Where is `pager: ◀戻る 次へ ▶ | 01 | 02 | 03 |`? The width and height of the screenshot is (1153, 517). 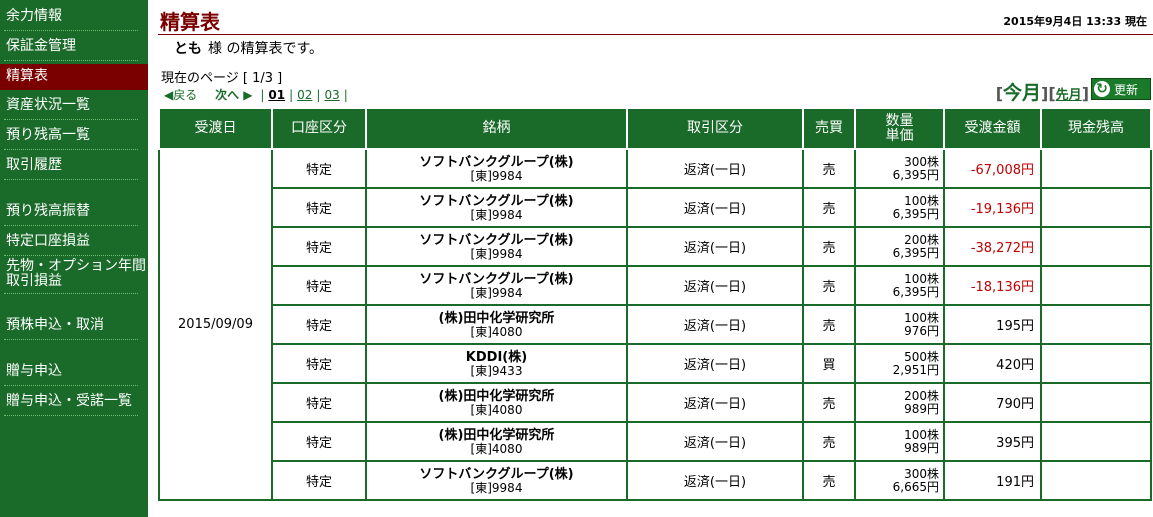
pager: ◀戻る 次へ ▶ | 01 | 02 | 03 | is located at coordinates (258, 94).